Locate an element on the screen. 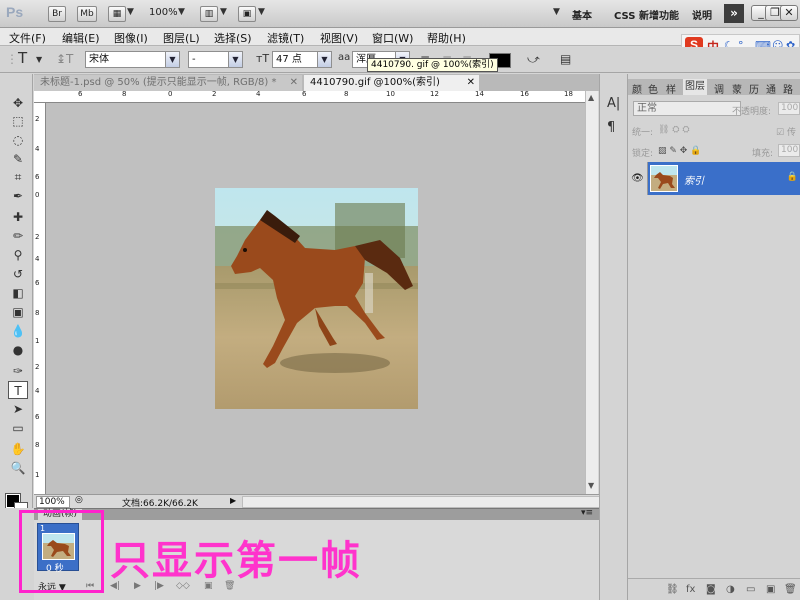 This screenshot has height=600, width=800. workspace-essentials: 基本 is located at coordinates (582, 14).